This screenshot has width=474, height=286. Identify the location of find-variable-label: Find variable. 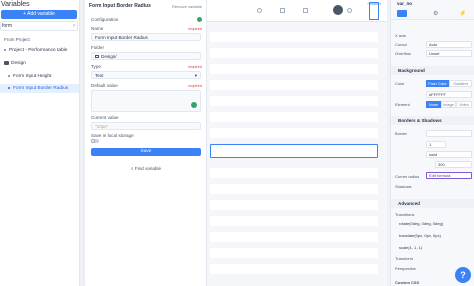
(148, 168).